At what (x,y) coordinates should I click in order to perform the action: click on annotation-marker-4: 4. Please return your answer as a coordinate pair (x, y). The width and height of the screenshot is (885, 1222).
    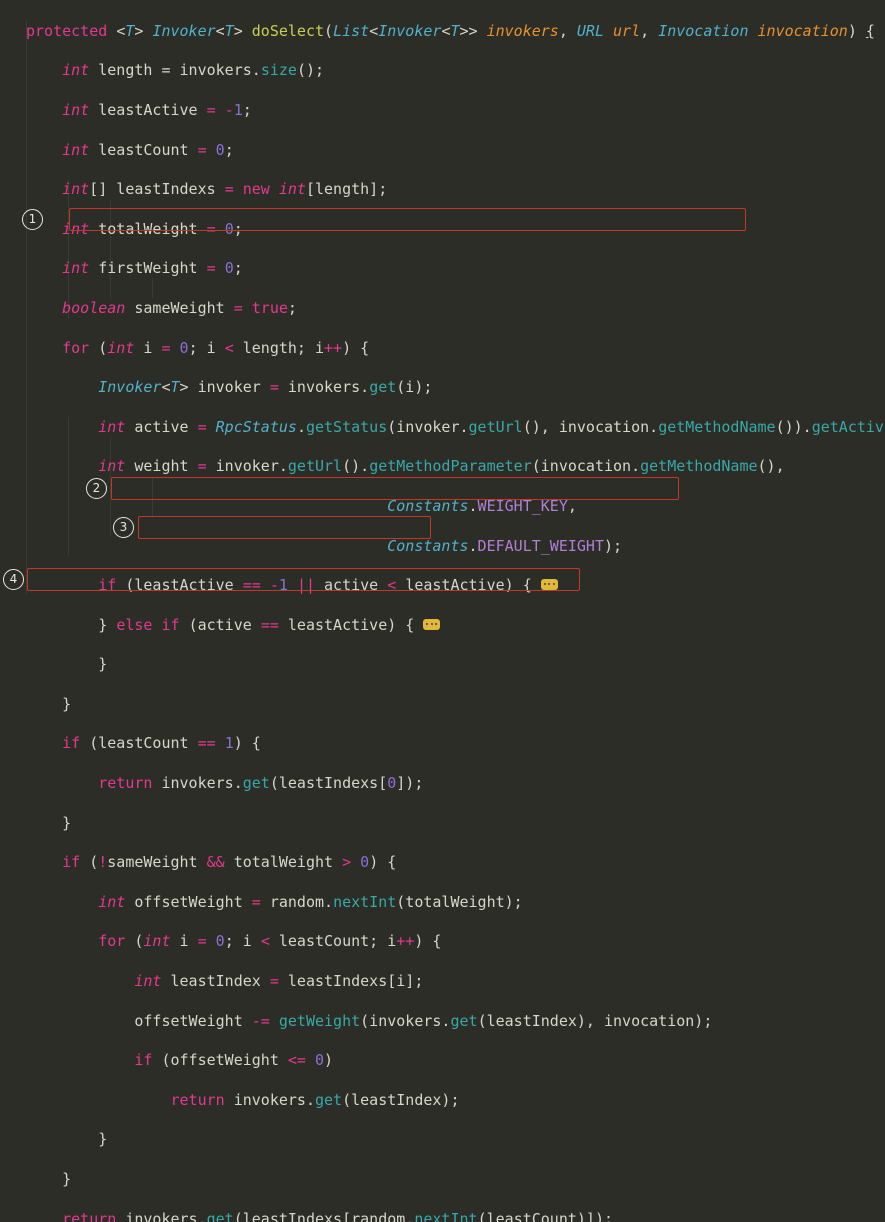
    Looking at the image, I should click on (13, 579).